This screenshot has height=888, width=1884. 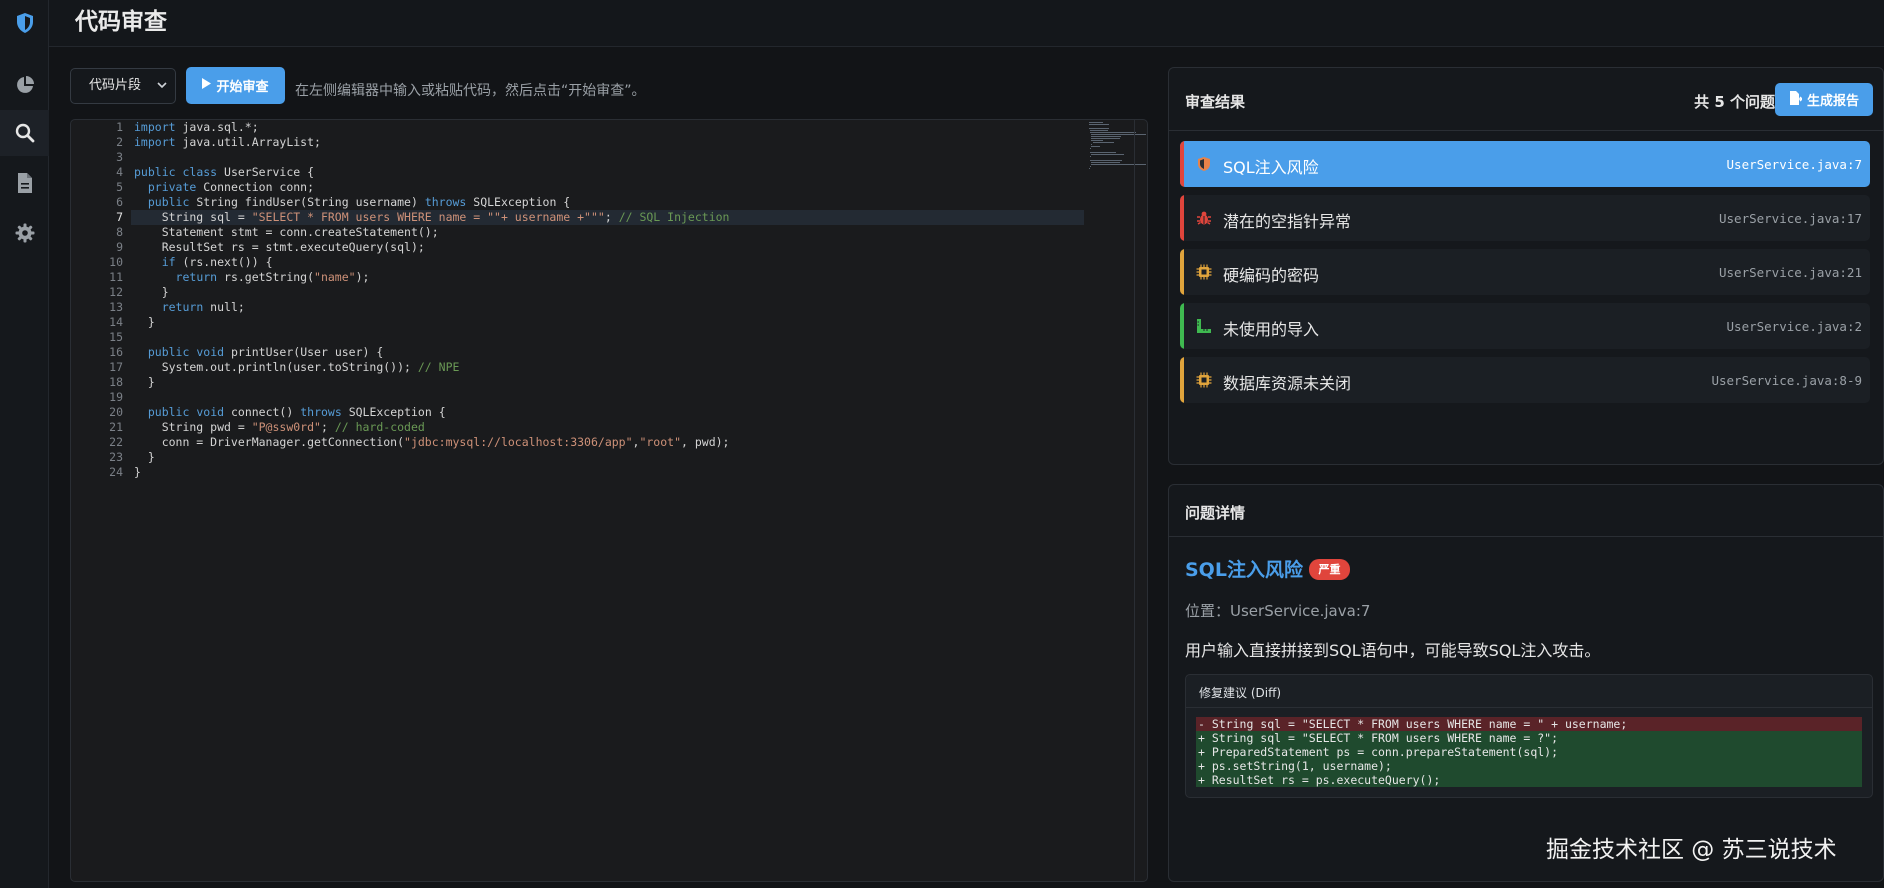 I want to click on line-number: 9, so click(x=119, y=247).